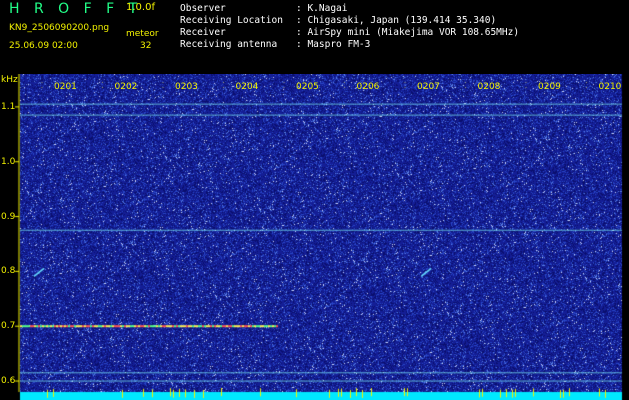  Describe the element at coordinates (549, 87) in the screenshot. I see `x-tick-label: 0209` at that location.